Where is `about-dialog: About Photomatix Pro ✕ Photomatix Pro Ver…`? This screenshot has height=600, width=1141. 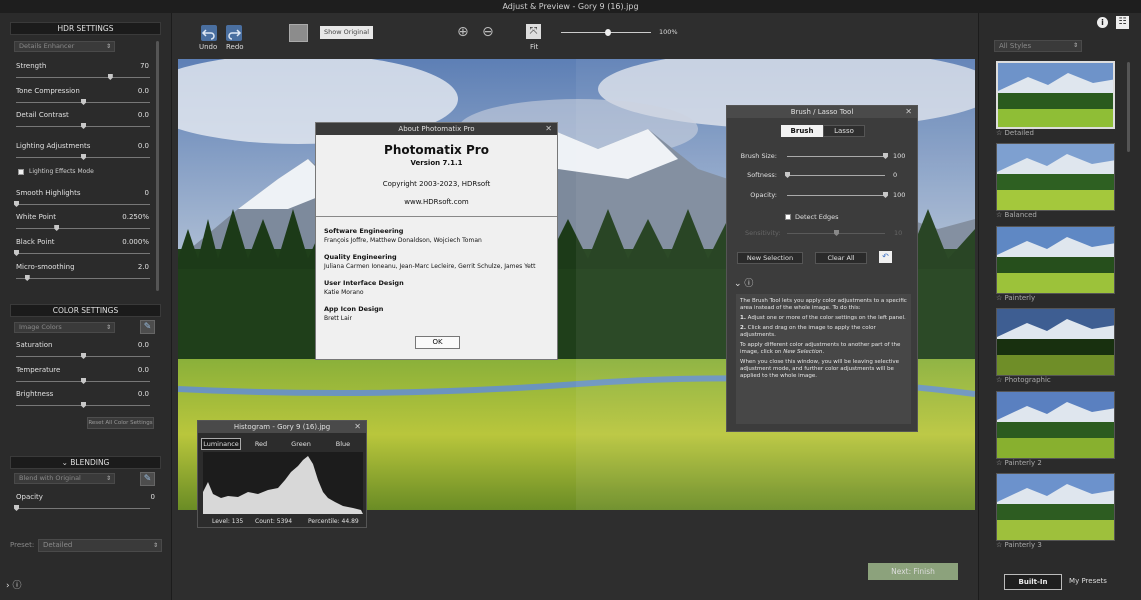
about-dialog: About Photomatix Pro ✕ Photomatix Pro Ver… is located at coordinates (436, 241).